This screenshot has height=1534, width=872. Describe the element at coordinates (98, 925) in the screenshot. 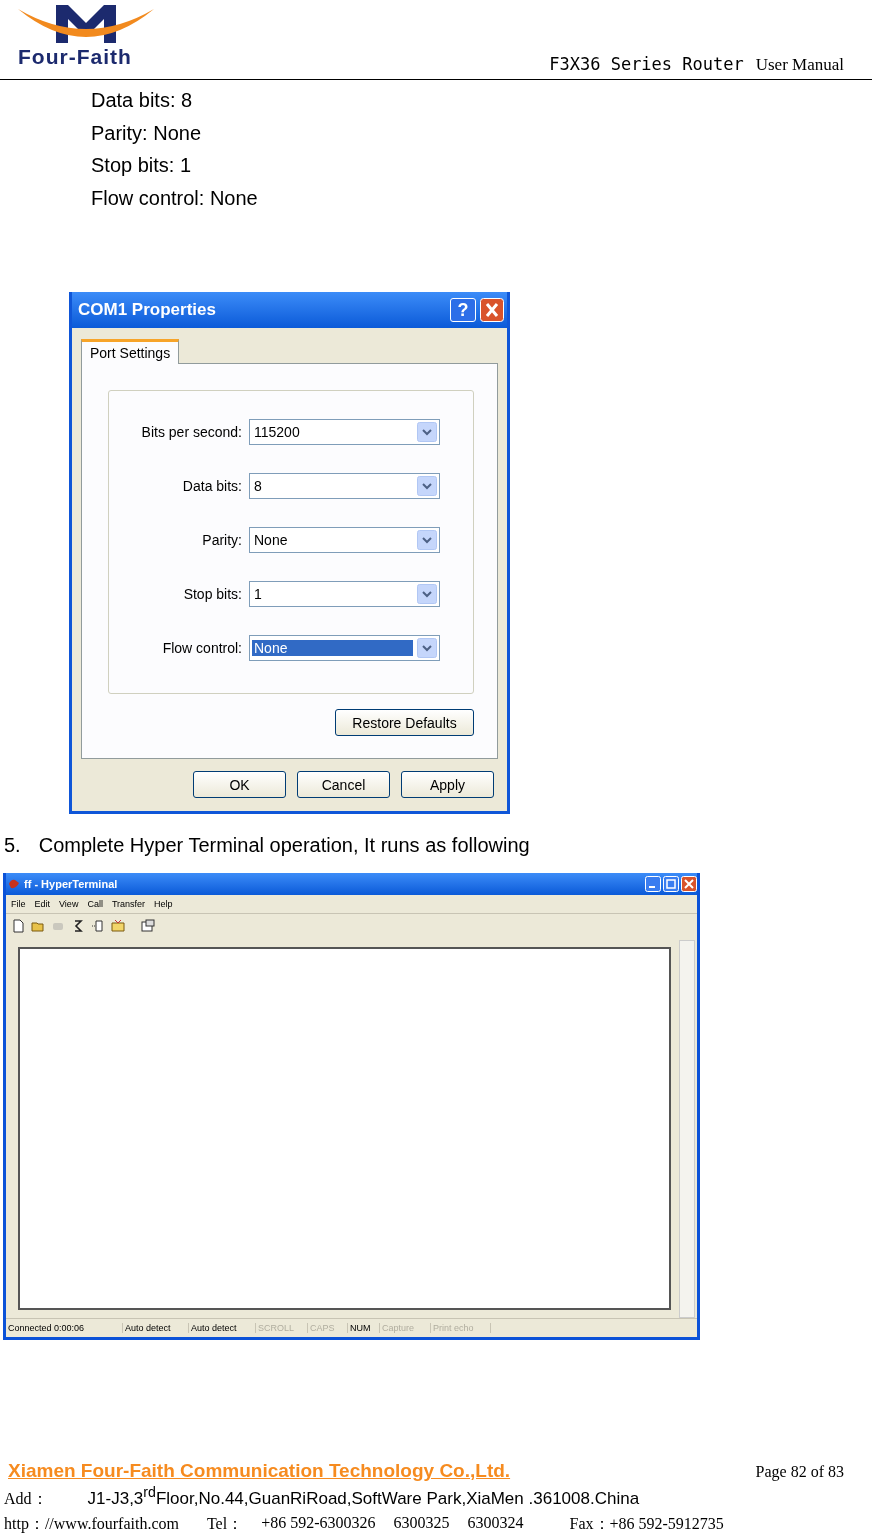

I see `send-file-icon` at that location.